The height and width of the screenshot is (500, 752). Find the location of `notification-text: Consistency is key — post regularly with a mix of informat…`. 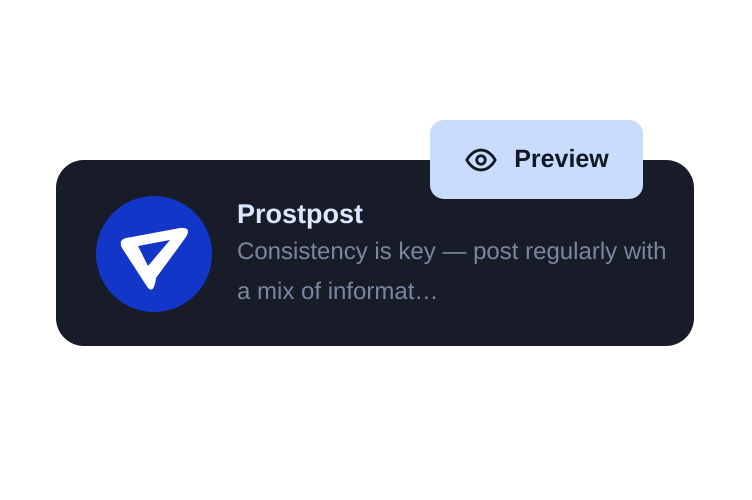

notification-text: Consistency is key — post regularly with a mix of informat… is located at coordinates (452, 272).